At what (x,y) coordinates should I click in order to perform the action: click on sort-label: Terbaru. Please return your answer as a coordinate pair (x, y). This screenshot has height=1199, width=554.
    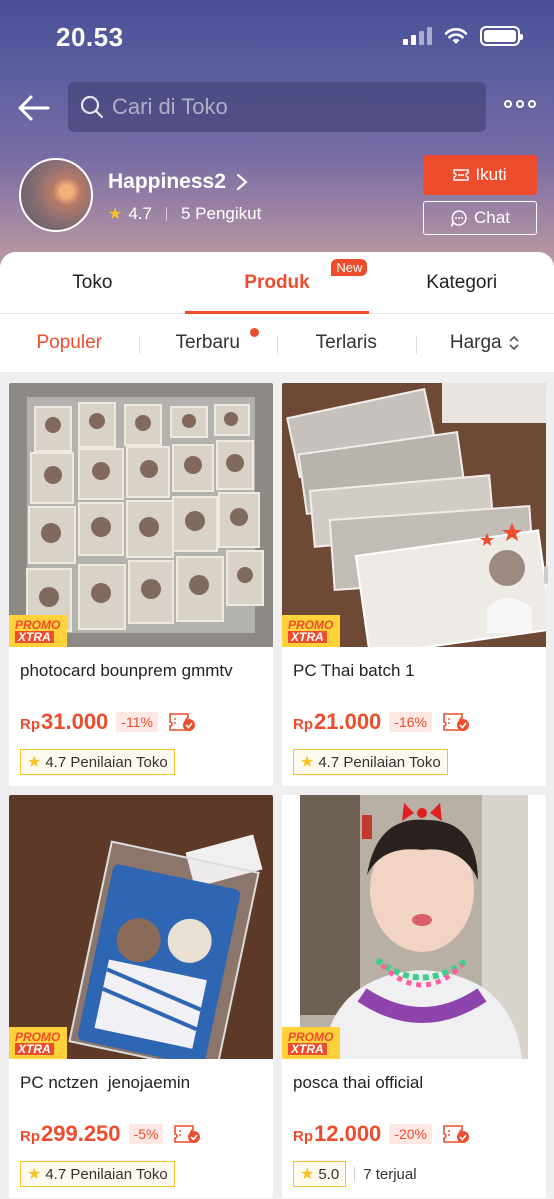
    Looking at the image, I should click on (207, 342).